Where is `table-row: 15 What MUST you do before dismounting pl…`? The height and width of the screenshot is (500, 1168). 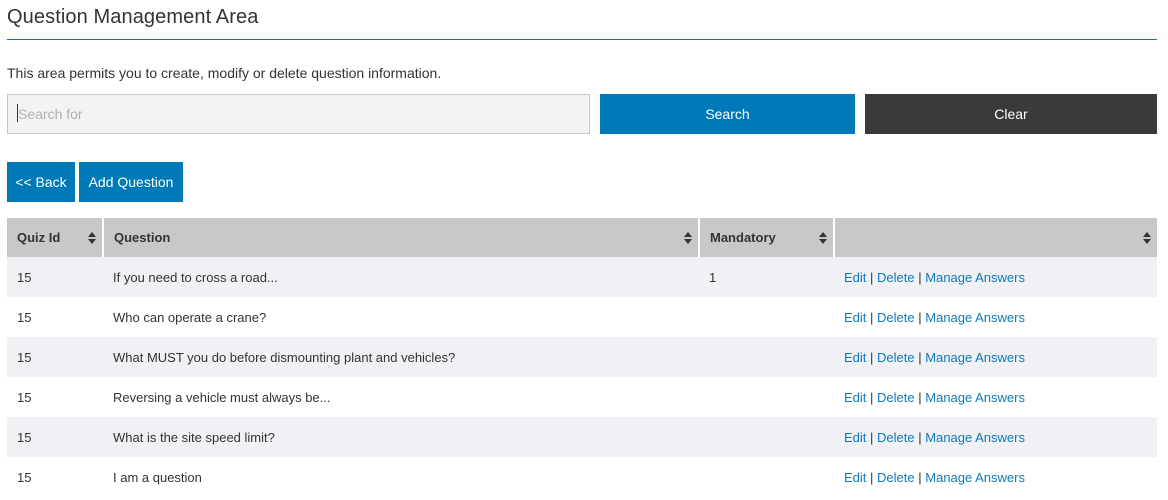
table-row: 15 What MUST you do before dismounting pl… is located at coordinates (582, 357).